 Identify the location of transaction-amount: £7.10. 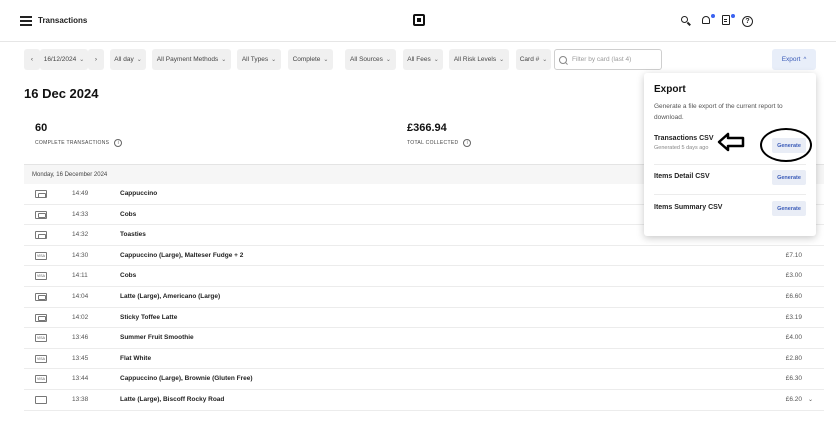
(793, 255).